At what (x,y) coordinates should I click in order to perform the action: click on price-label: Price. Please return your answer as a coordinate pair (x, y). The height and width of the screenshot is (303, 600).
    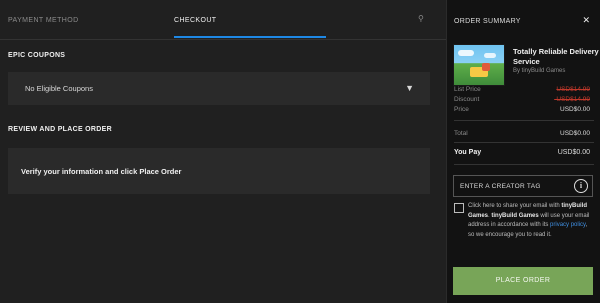
    Looking at the image, I should click on (461, 109).